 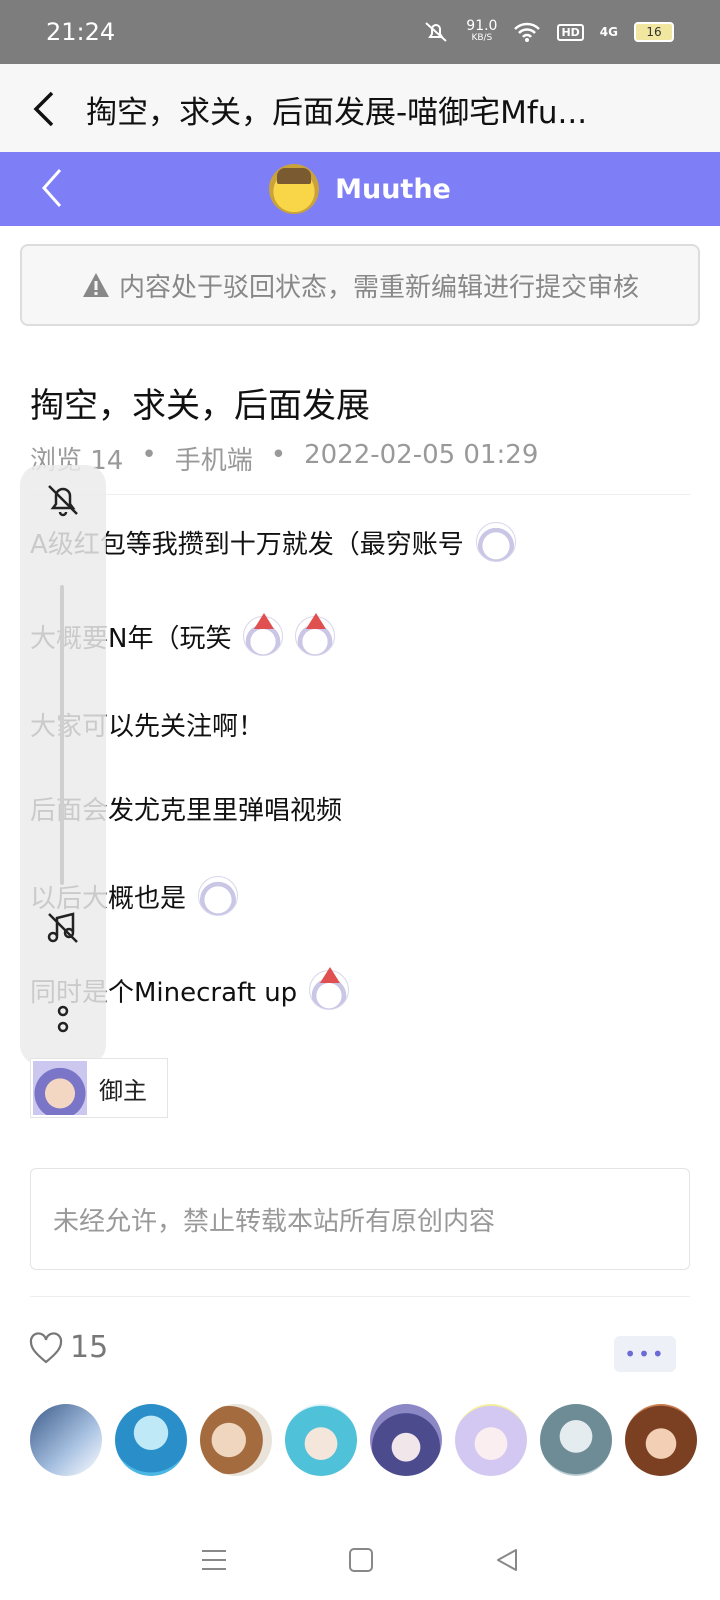 I want to click on signal-label: 4G, so click(x=608, y=32).